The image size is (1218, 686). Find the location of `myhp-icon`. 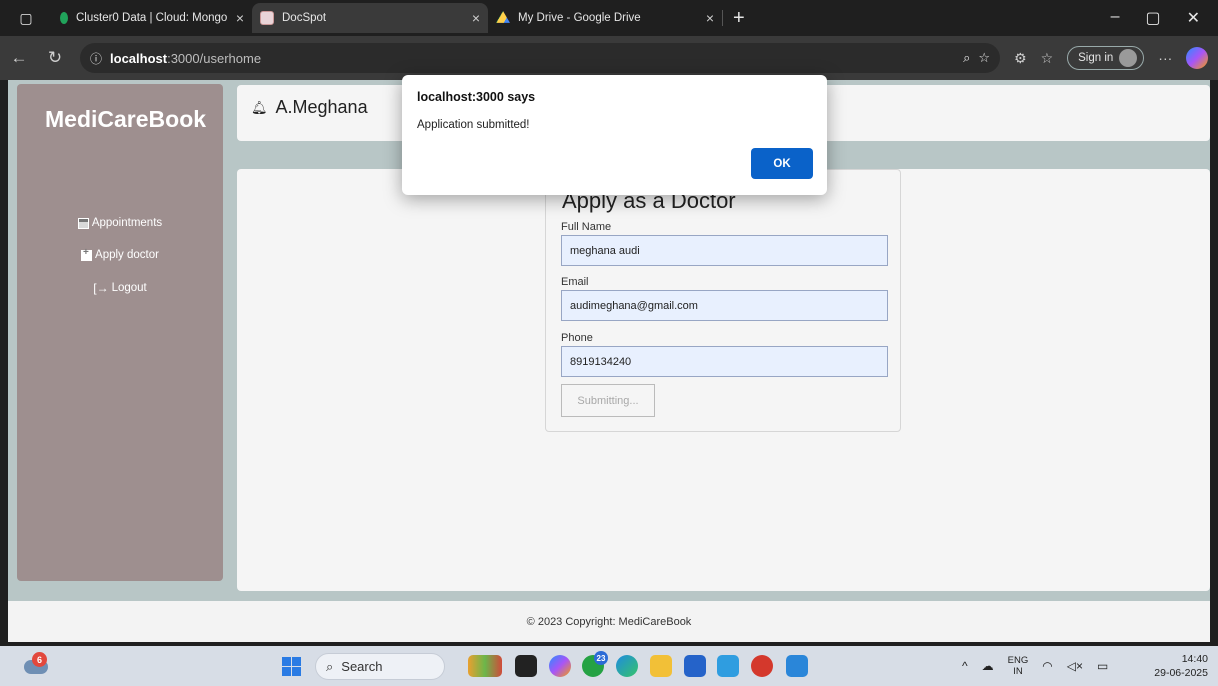

myhp-icon is located at coordinates (728, 666).